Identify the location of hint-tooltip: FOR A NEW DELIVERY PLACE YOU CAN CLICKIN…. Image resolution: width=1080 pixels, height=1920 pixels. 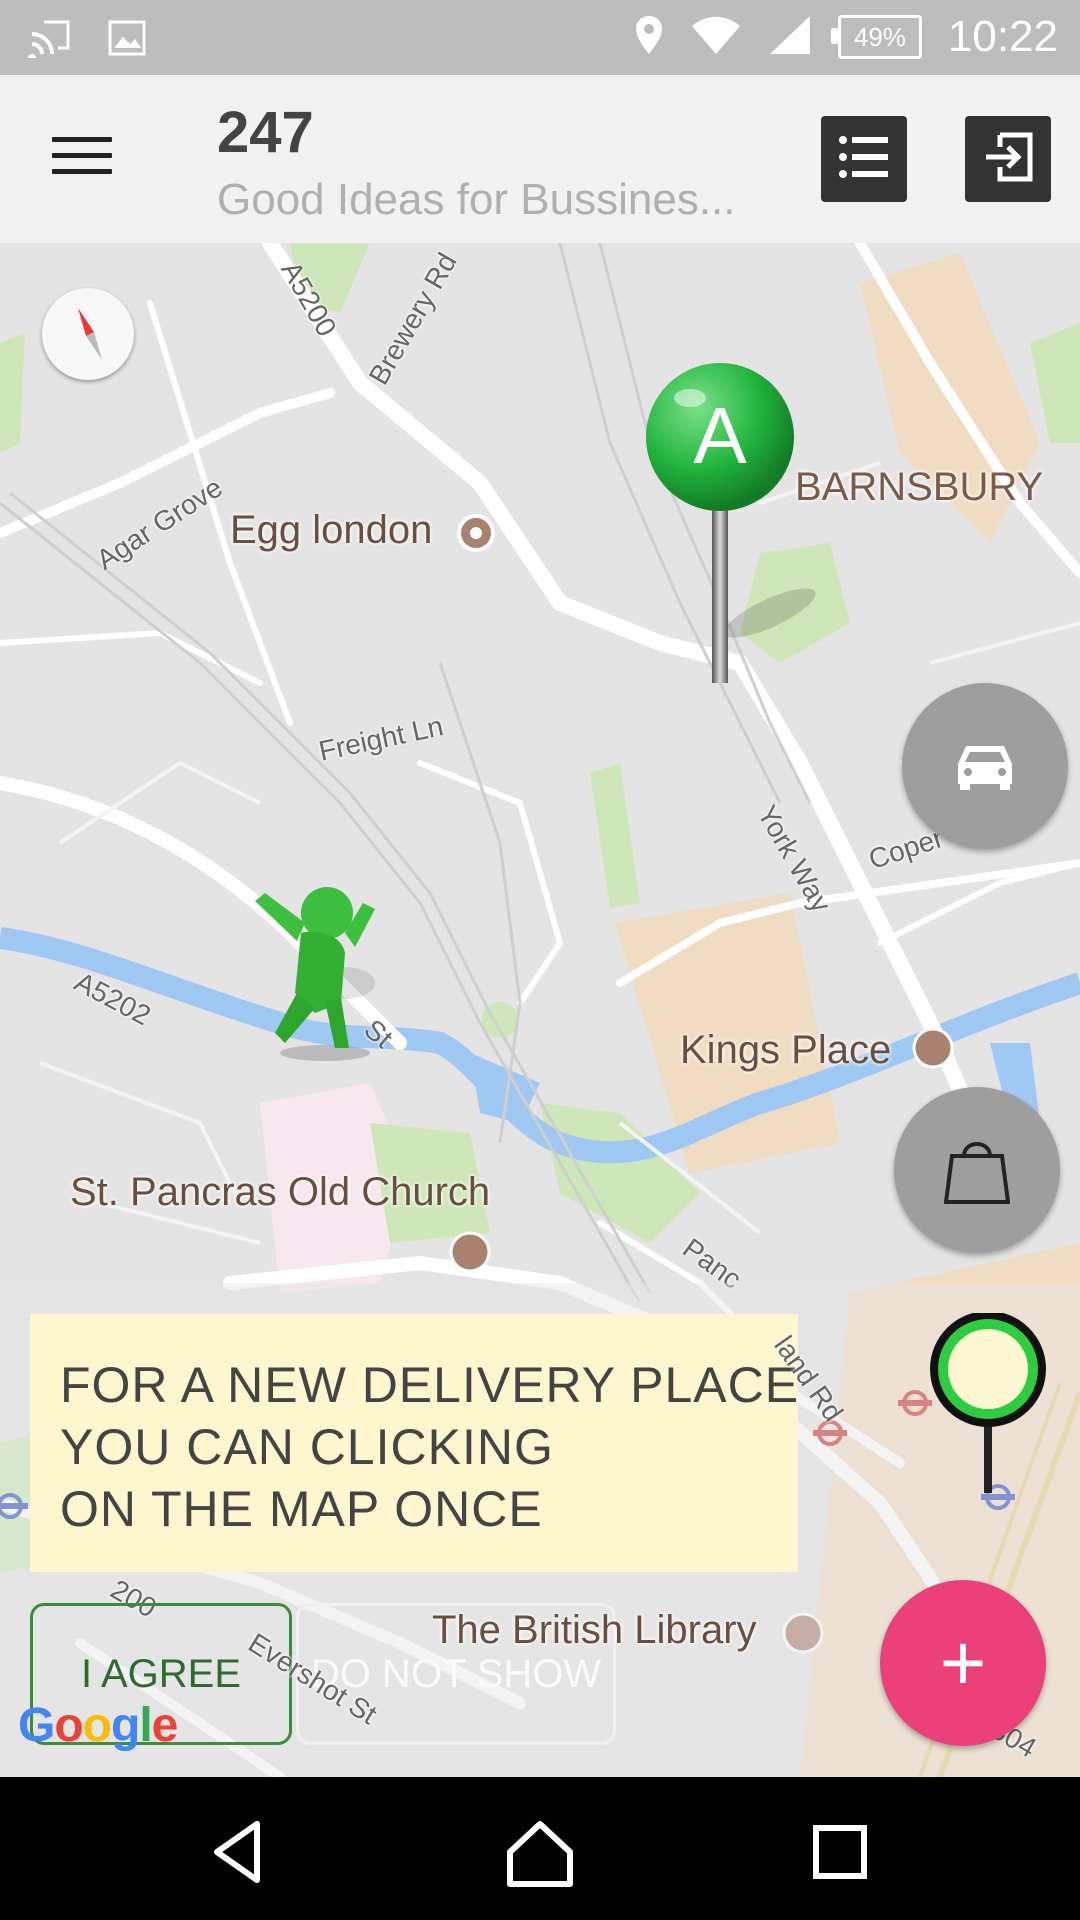
(414, 1443).